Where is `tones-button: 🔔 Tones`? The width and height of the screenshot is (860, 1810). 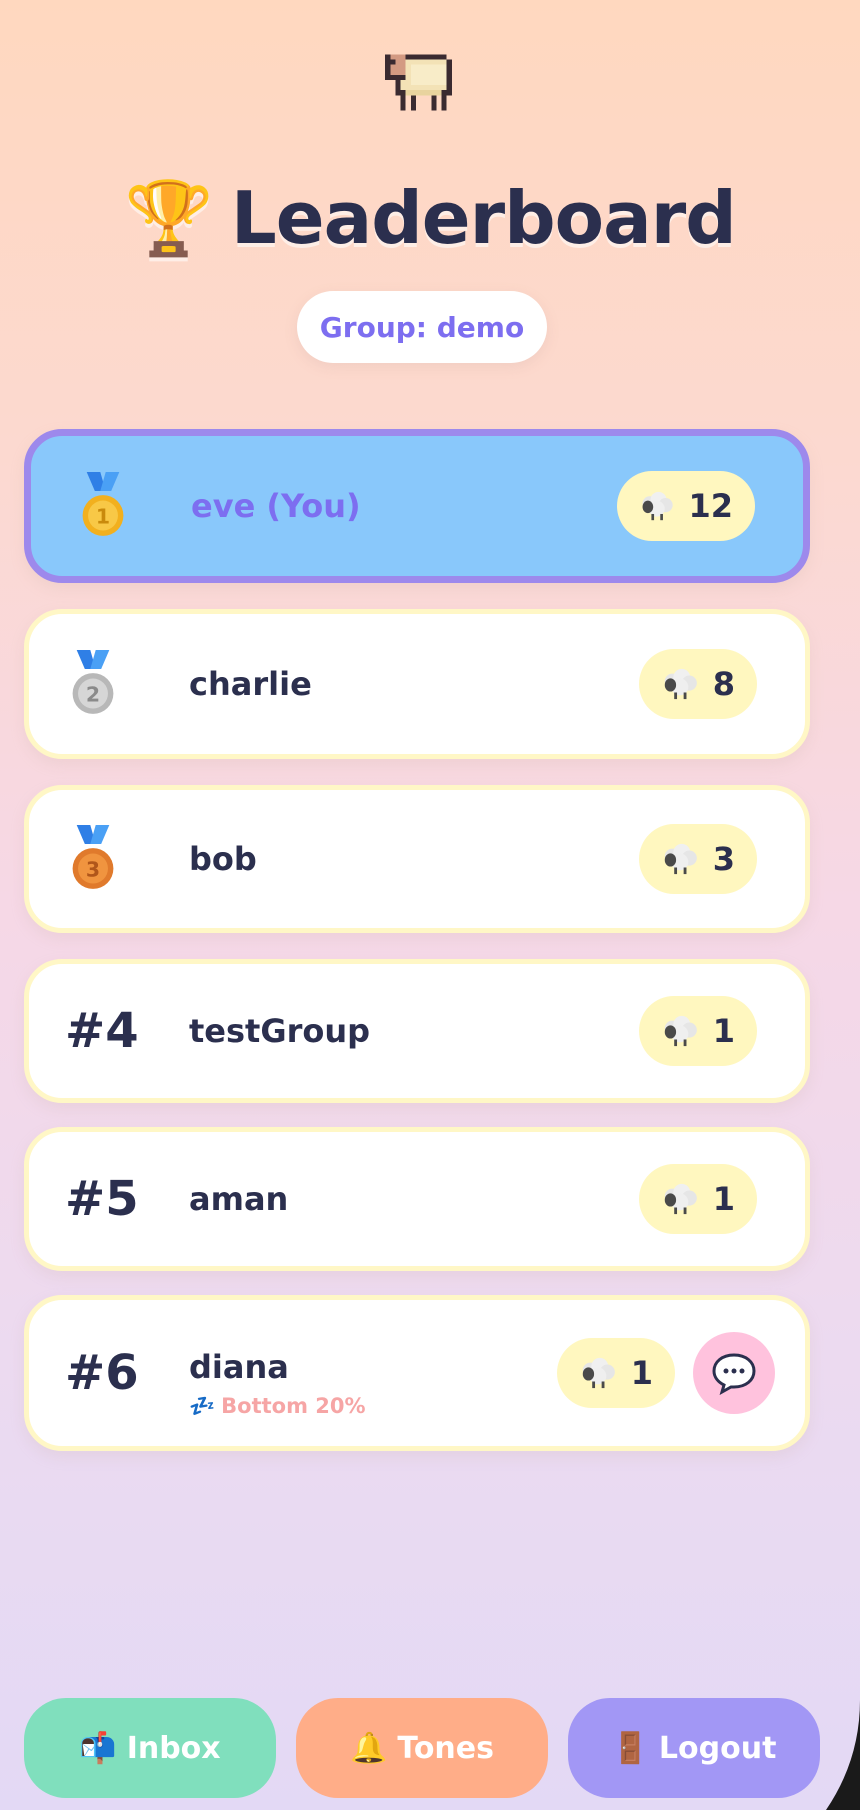
tones-button: 🔔 Tones is located at coordinates (422, 1748).